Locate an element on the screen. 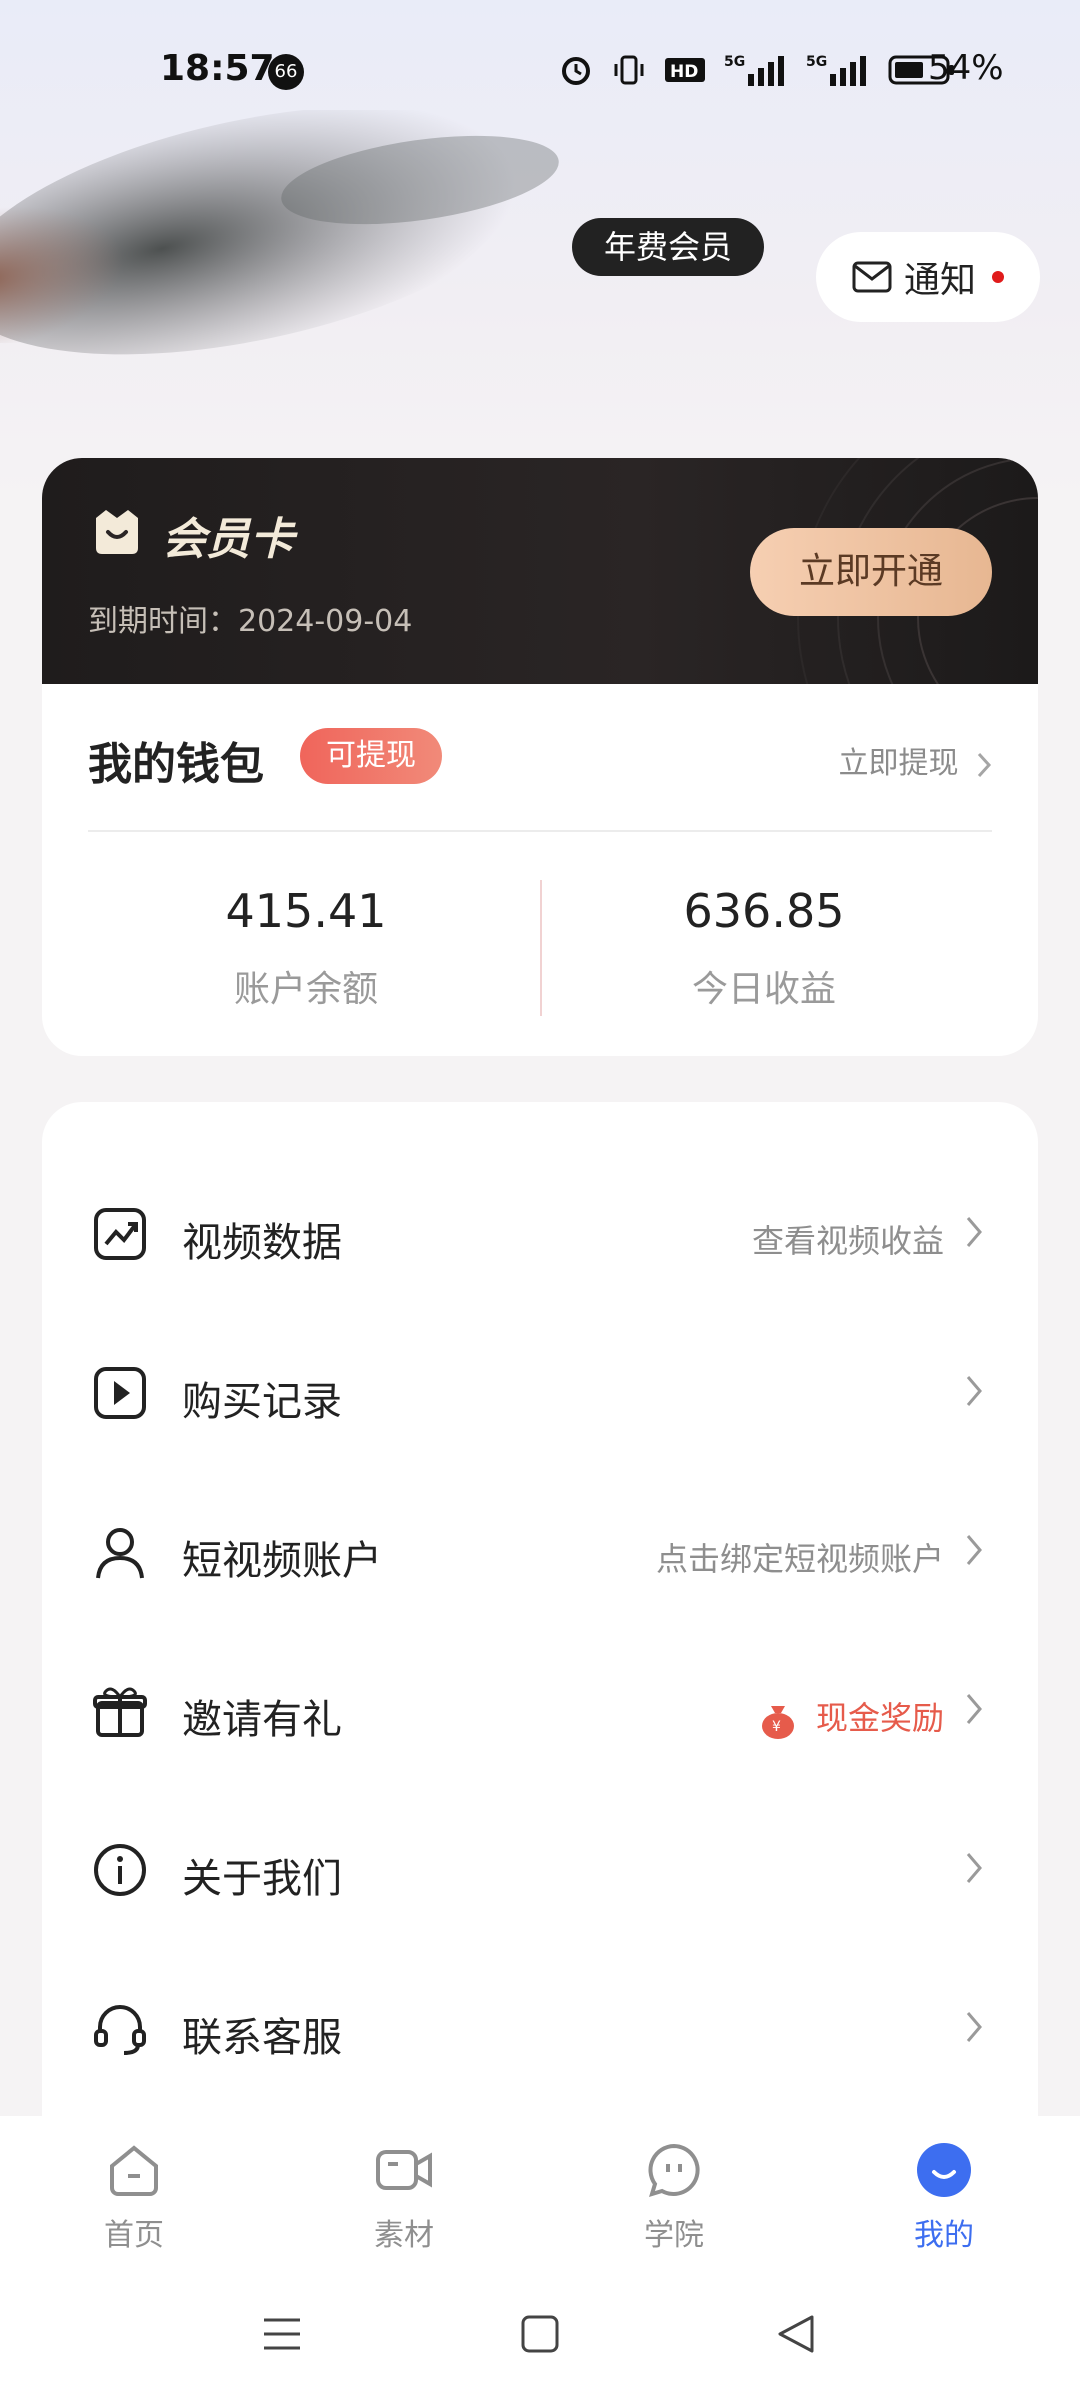 This screenshot has height=2400, width=1080. home-square-icon is located at coordinates (540, 2334).